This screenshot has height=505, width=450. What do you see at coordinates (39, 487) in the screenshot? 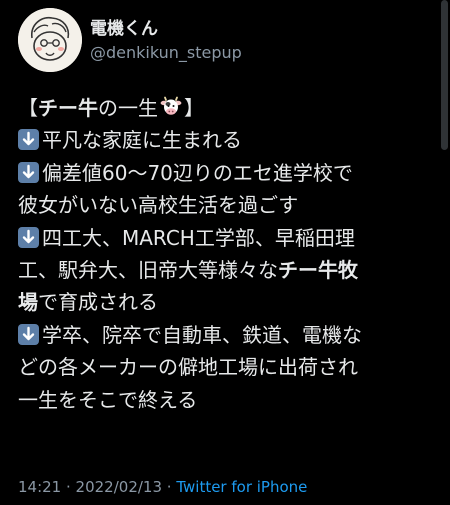
I see `tweet-time: 14:21` at bounding box center [39, 487].